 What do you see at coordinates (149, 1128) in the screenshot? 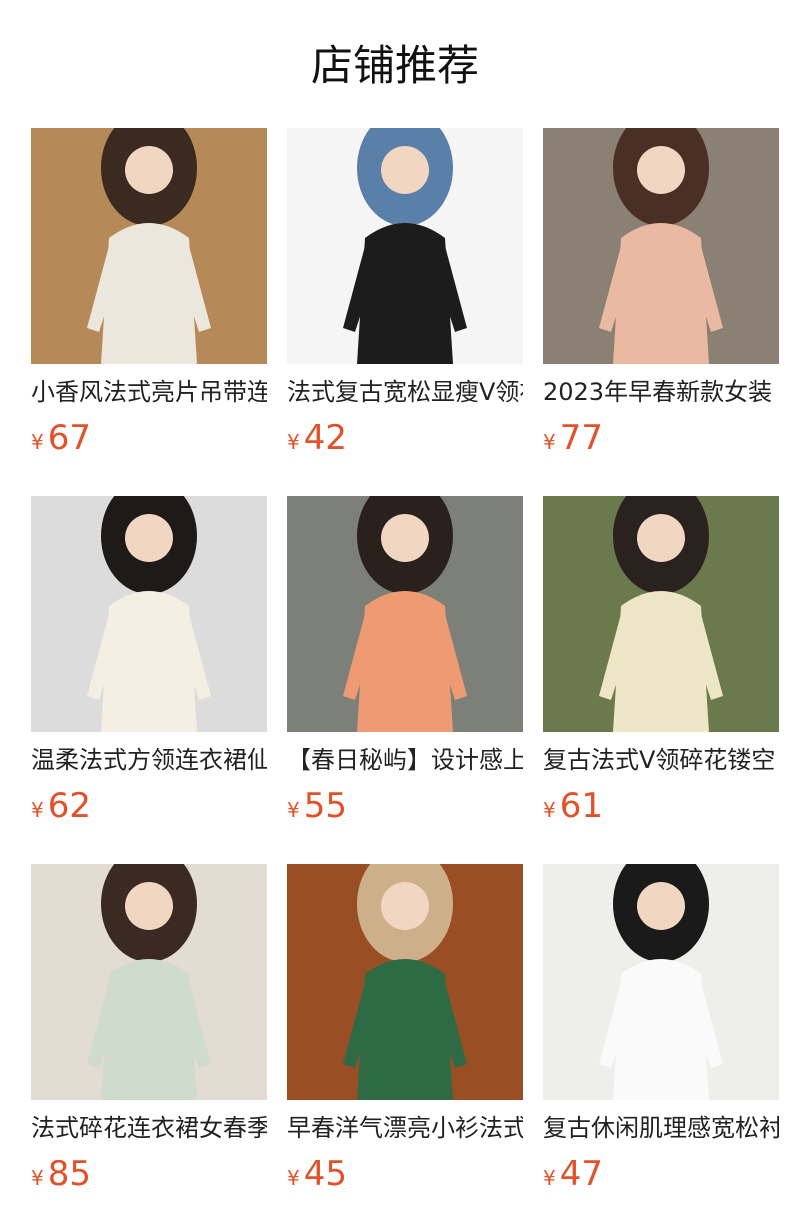
I see `product-name: 法式碎花连衣裙女春季` at bounding box center [149, 1128].